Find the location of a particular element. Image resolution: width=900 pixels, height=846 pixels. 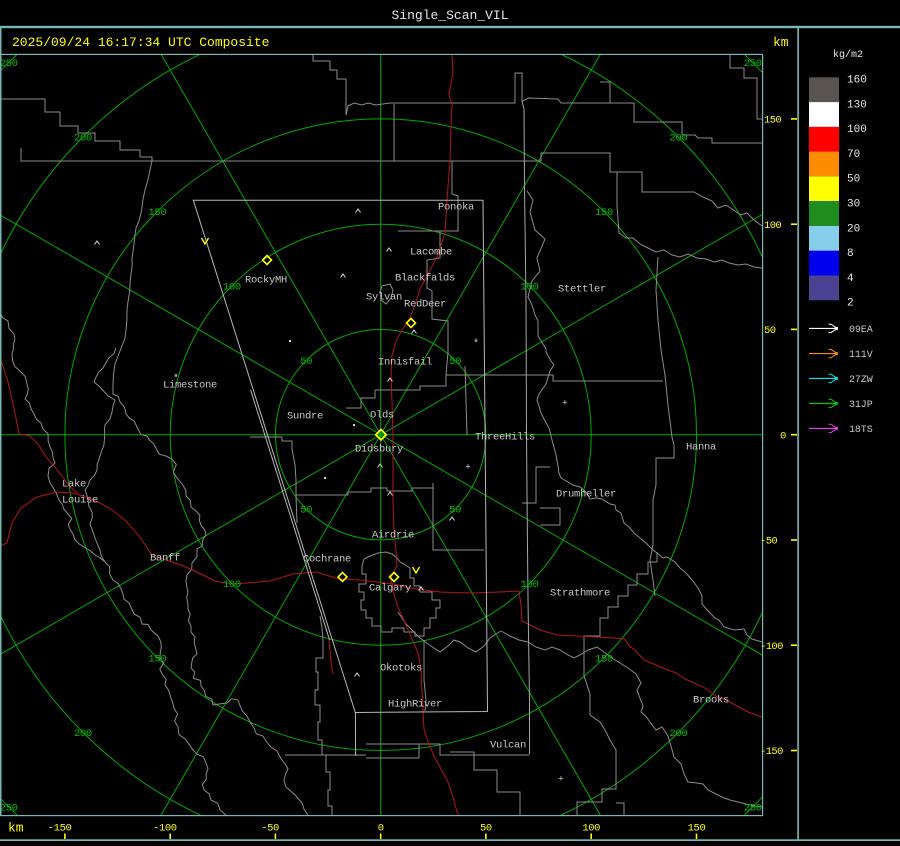

svg-text: Okotoks is located at coordinates (401, 669).